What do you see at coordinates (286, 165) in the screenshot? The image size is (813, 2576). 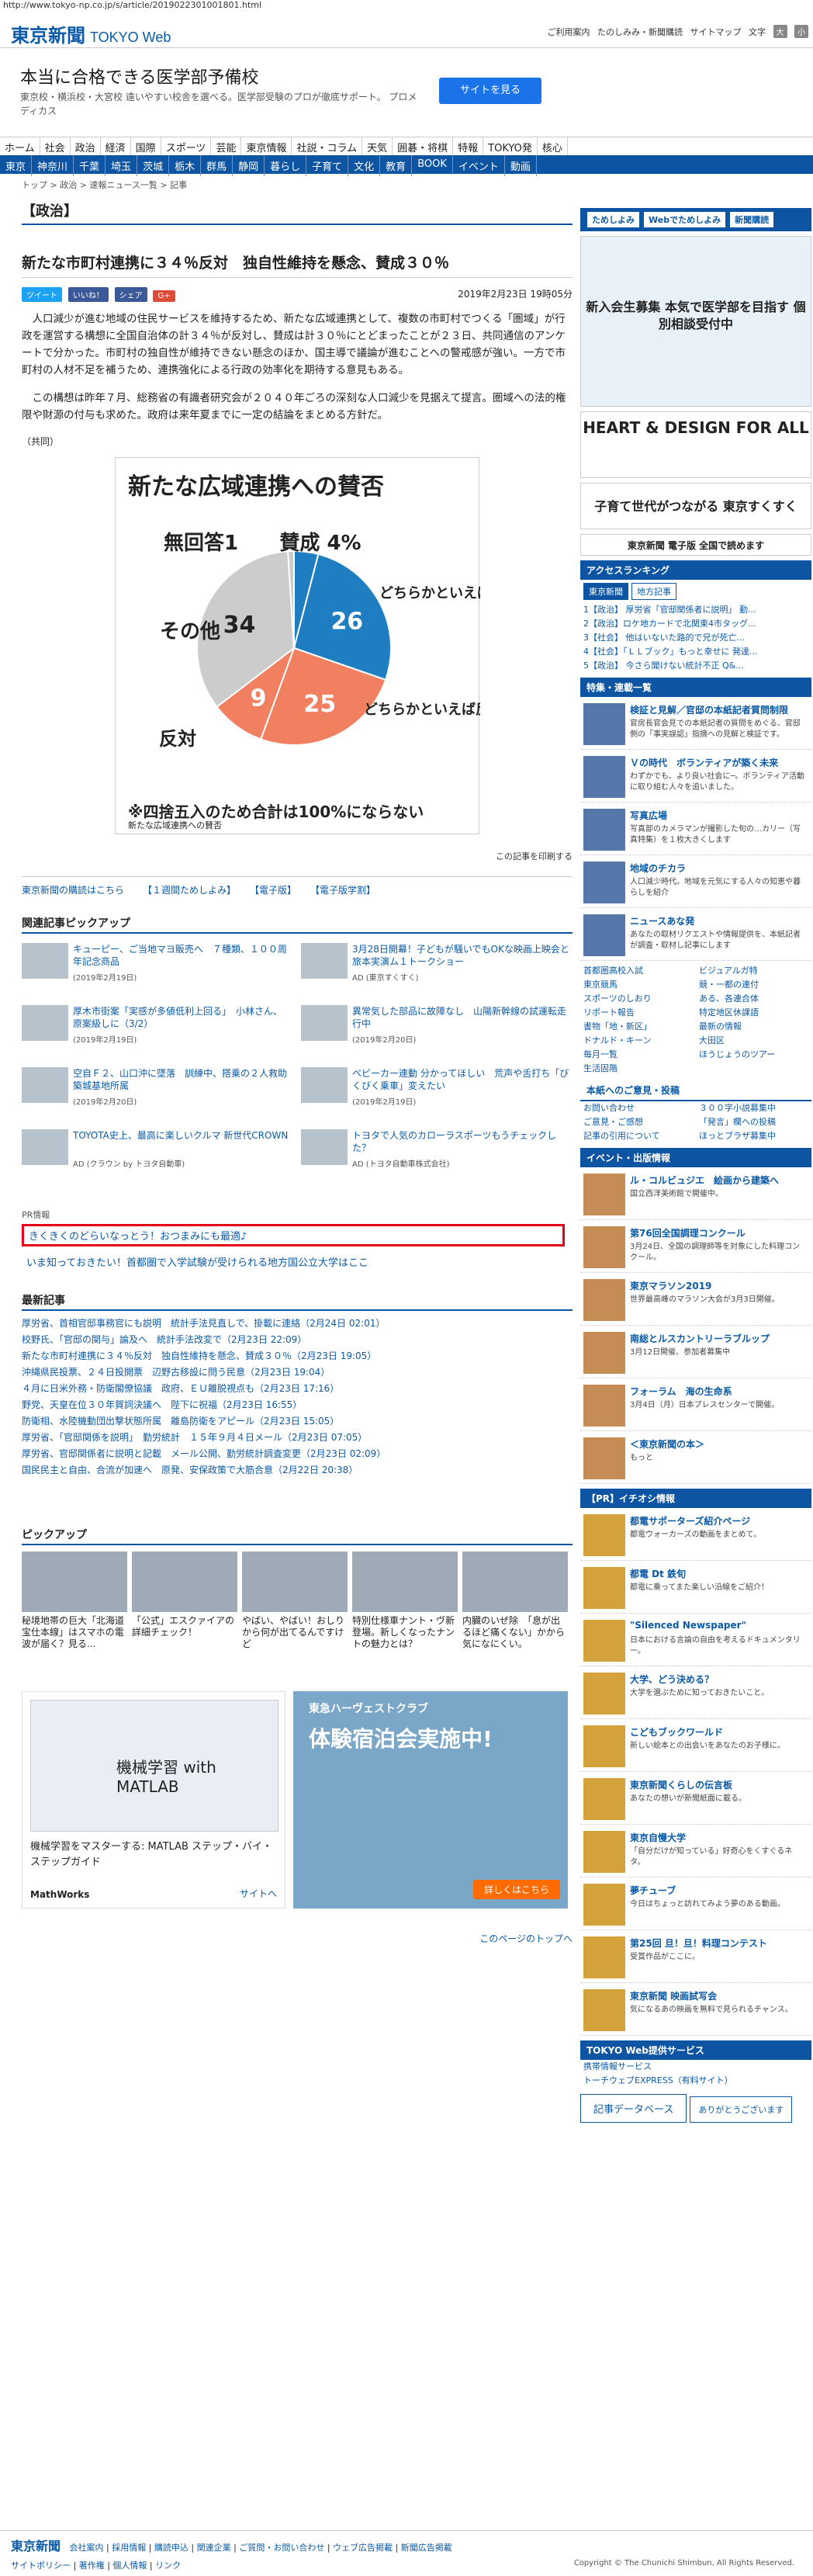 I see `nav-life: 暮らし` at bounding box center [286, 165].